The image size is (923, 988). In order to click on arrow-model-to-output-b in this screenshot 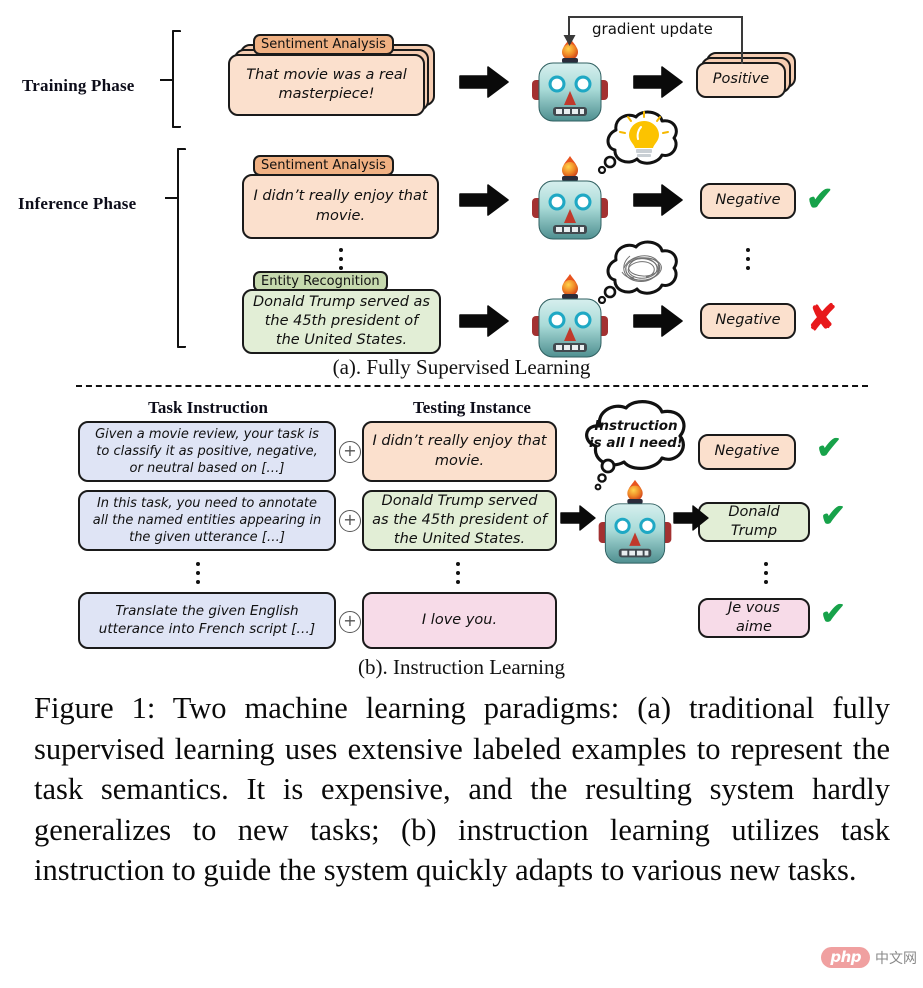, I will do `click(691, 518)`.